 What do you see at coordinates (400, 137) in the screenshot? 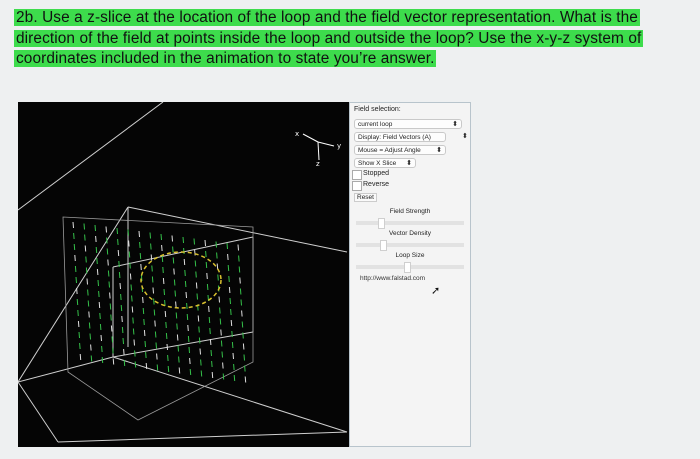
I see `display-dropdown: Display: Field Vectors (A)` at bounding box center [400, 137].